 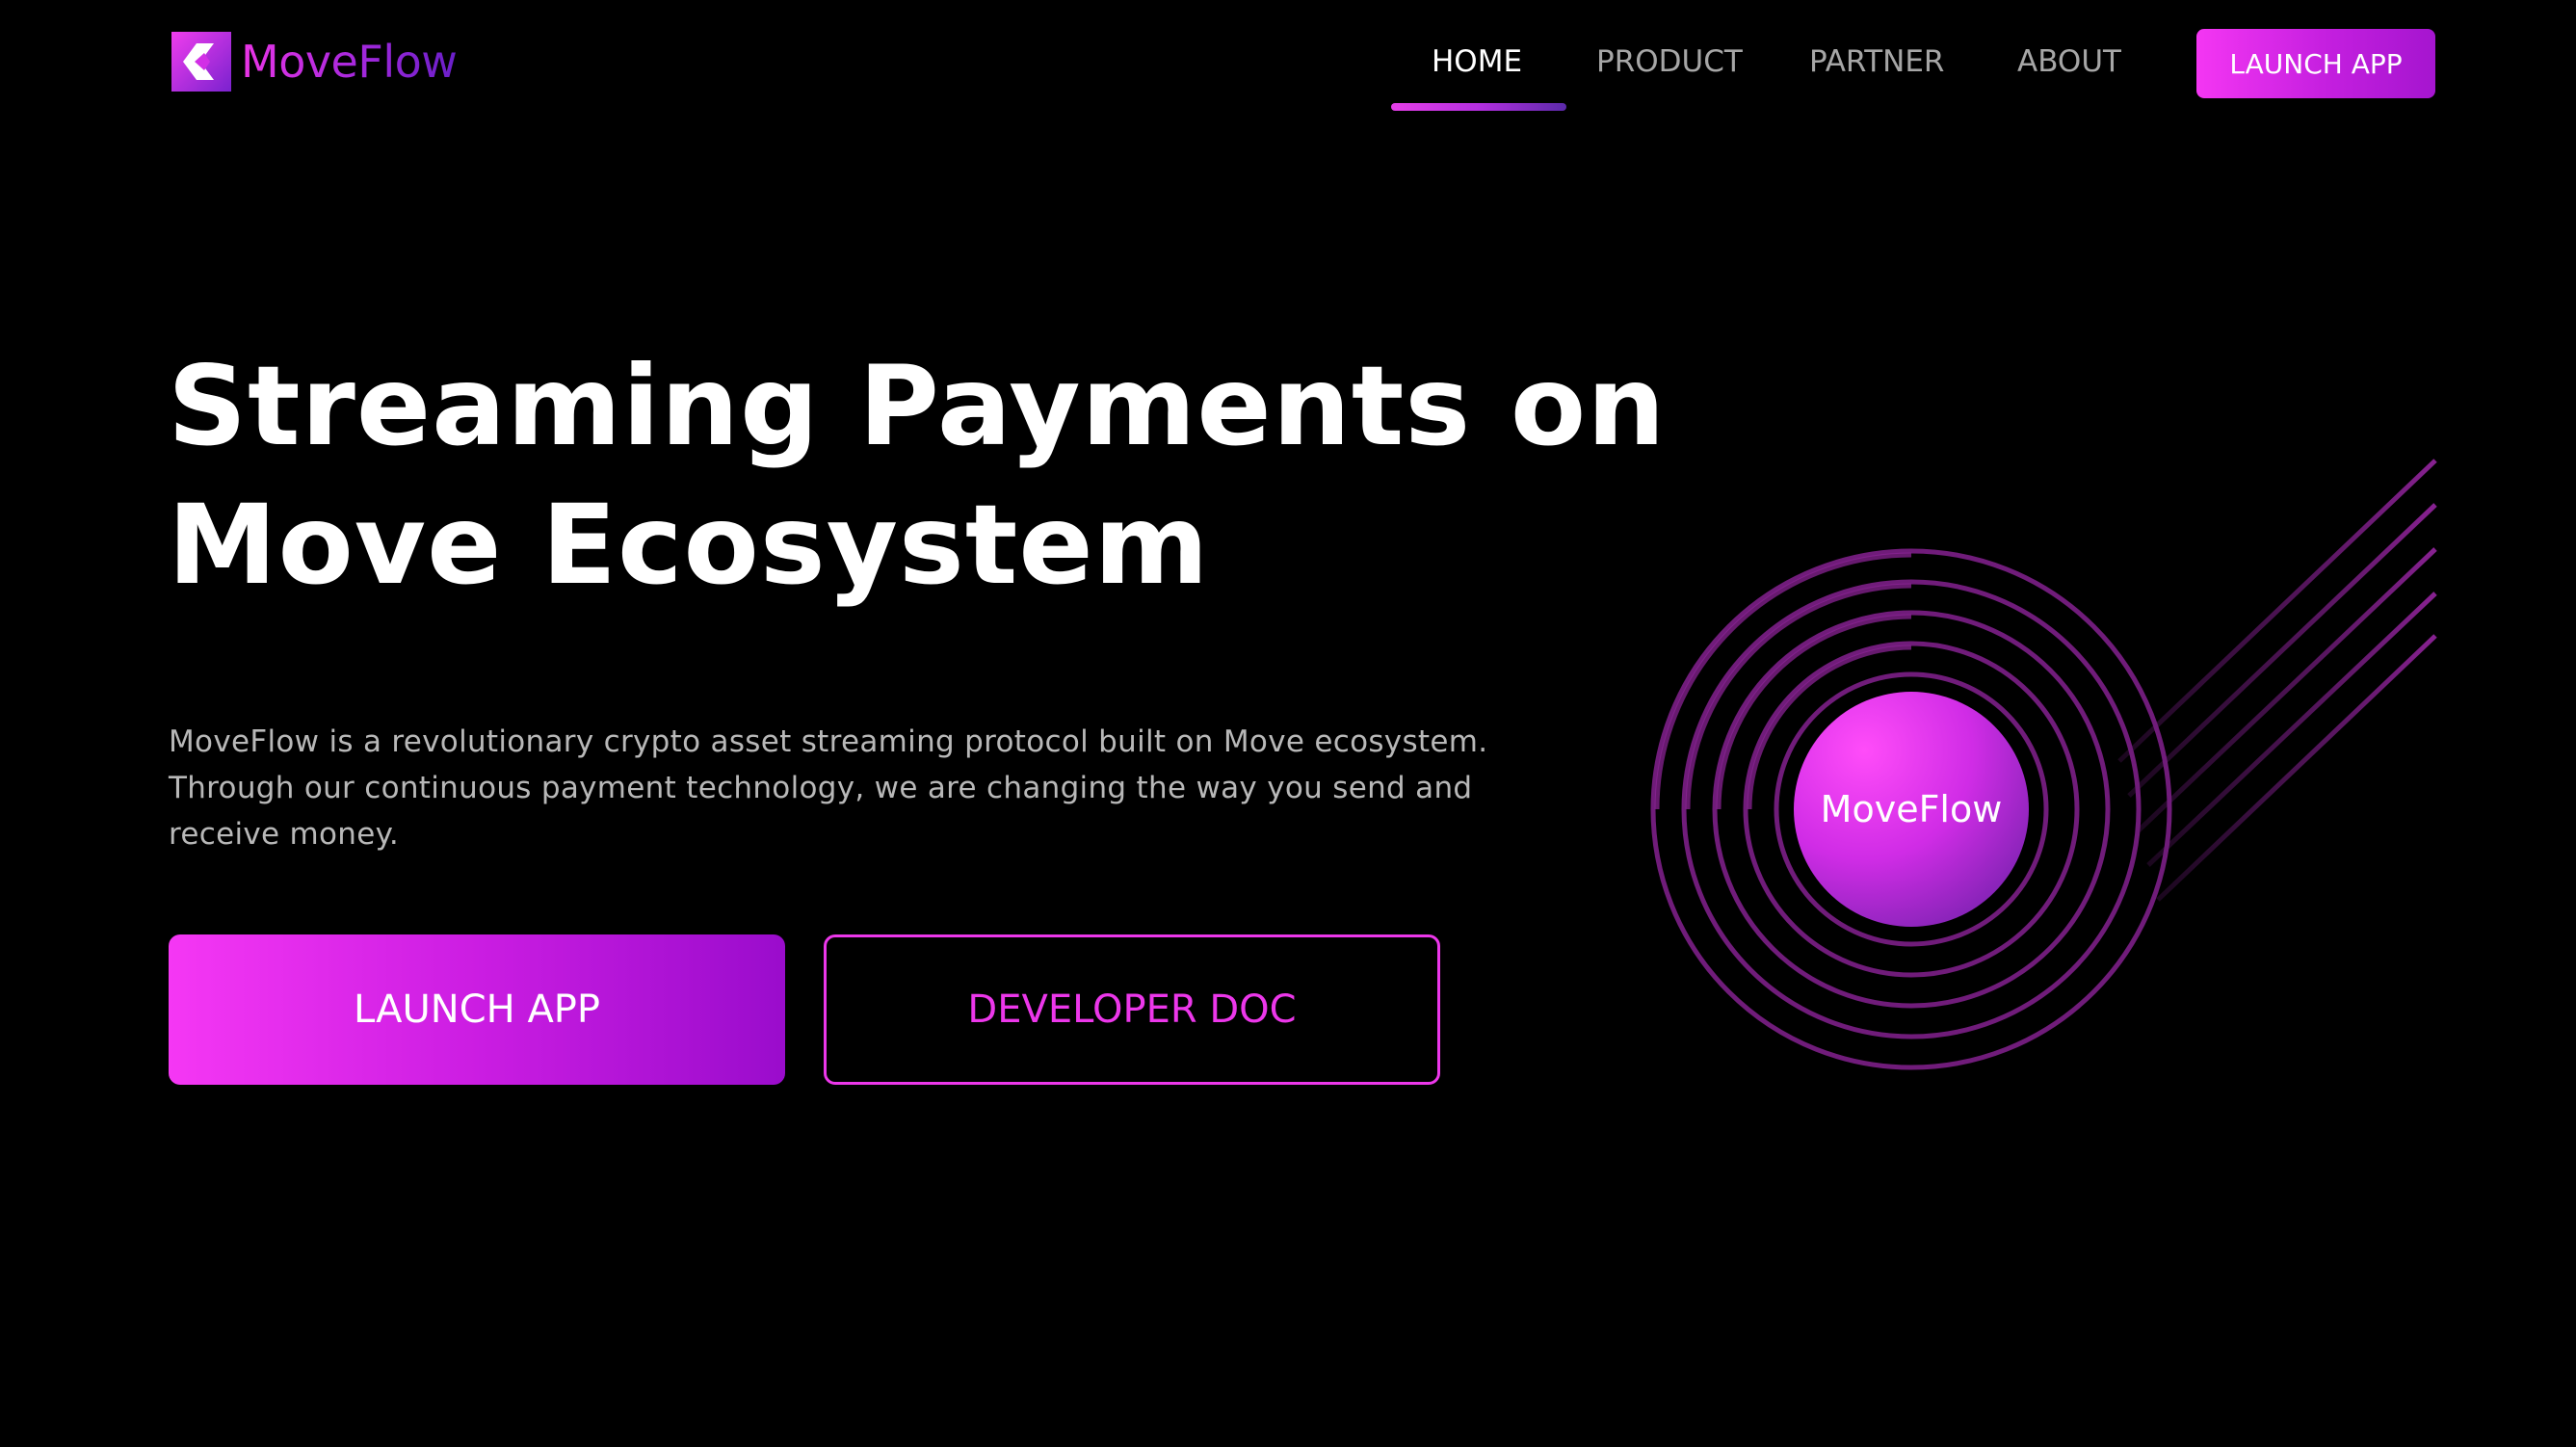 I want to click on active-nav-indicator, so click(x=1478, y=107).